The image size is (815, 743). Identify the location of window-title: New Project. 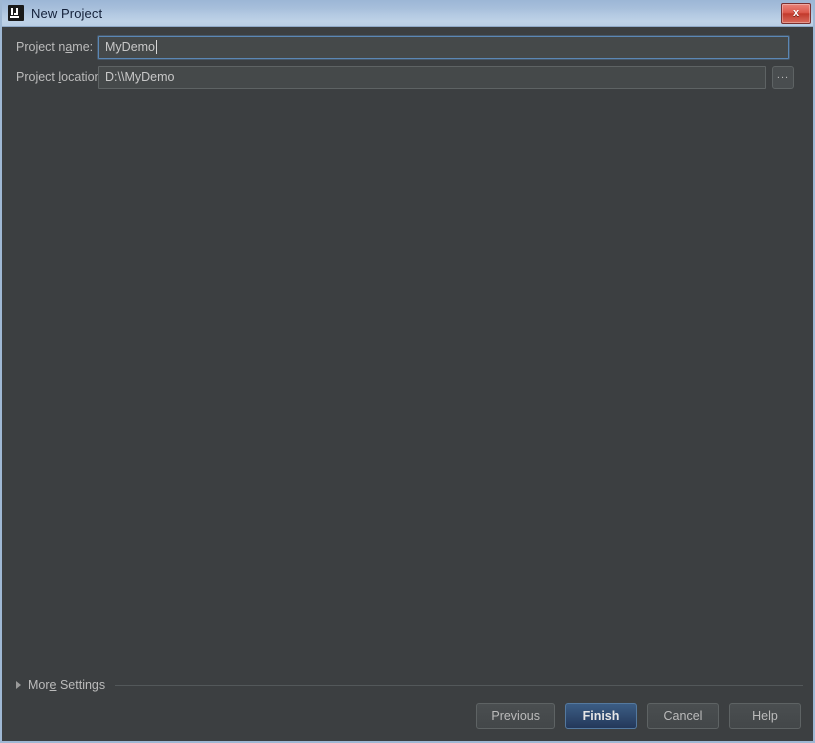
(67, 13).